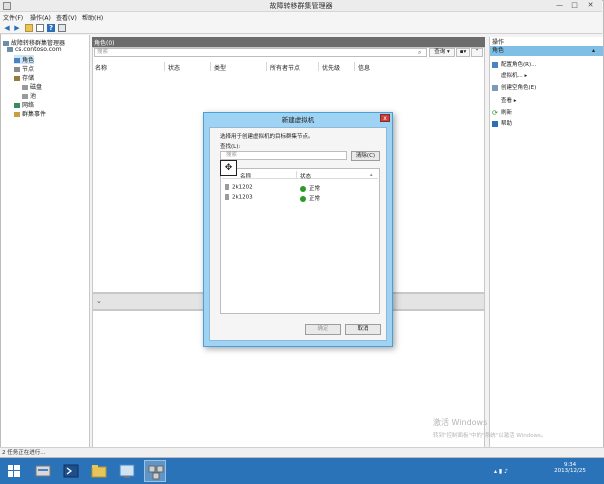 This screenshot has height=484, width=604. Describe the element at coordinates (419, 53) in the screenshot. I see `search-icon: ⌕` at that location.